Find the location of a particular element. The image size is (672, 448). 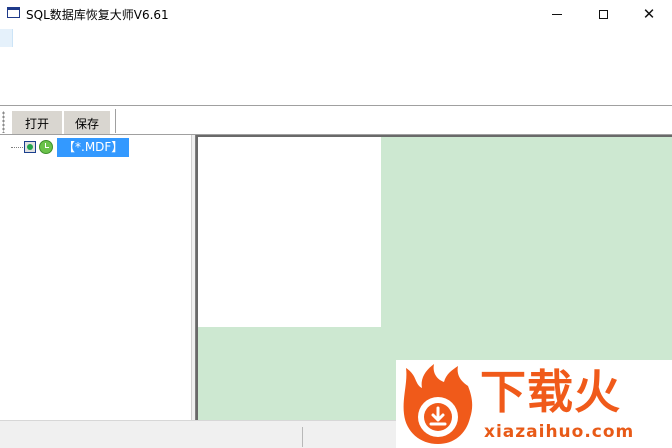

save-button: 保存 is located at coordinates (87, 123).